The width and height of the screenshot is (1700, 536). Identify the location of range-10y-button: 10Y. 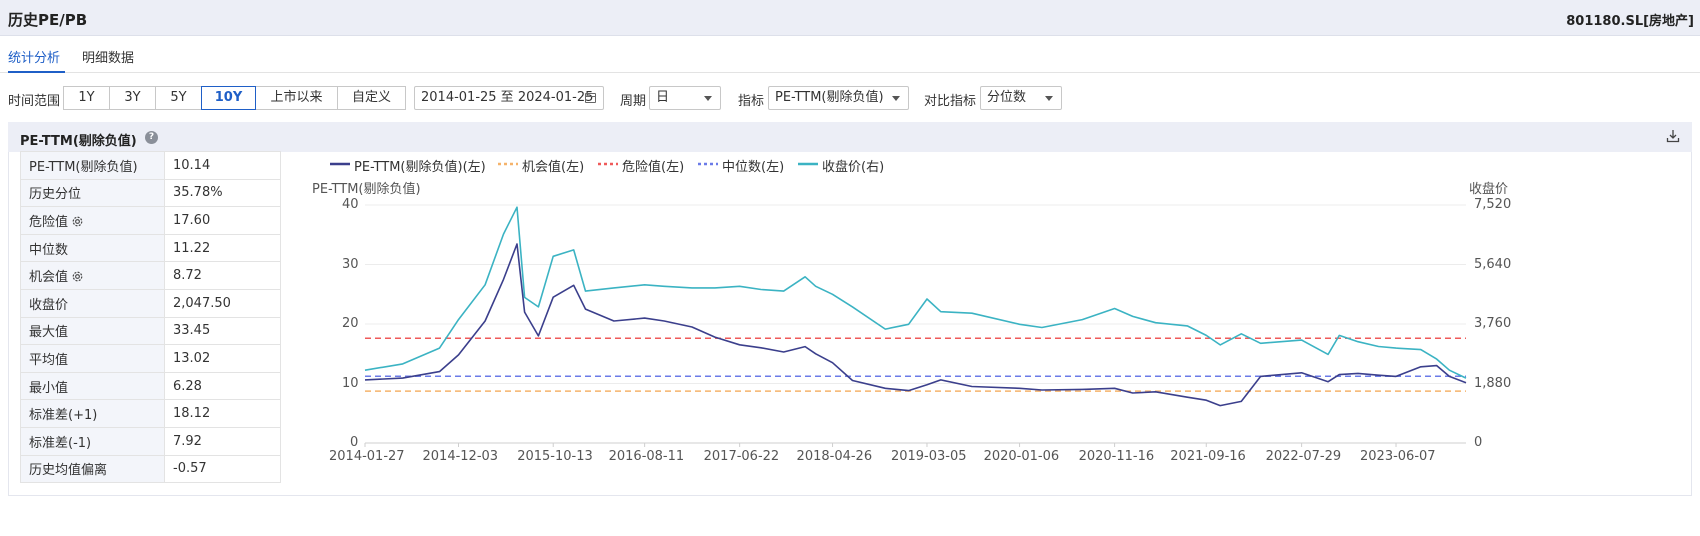
(228, 98).